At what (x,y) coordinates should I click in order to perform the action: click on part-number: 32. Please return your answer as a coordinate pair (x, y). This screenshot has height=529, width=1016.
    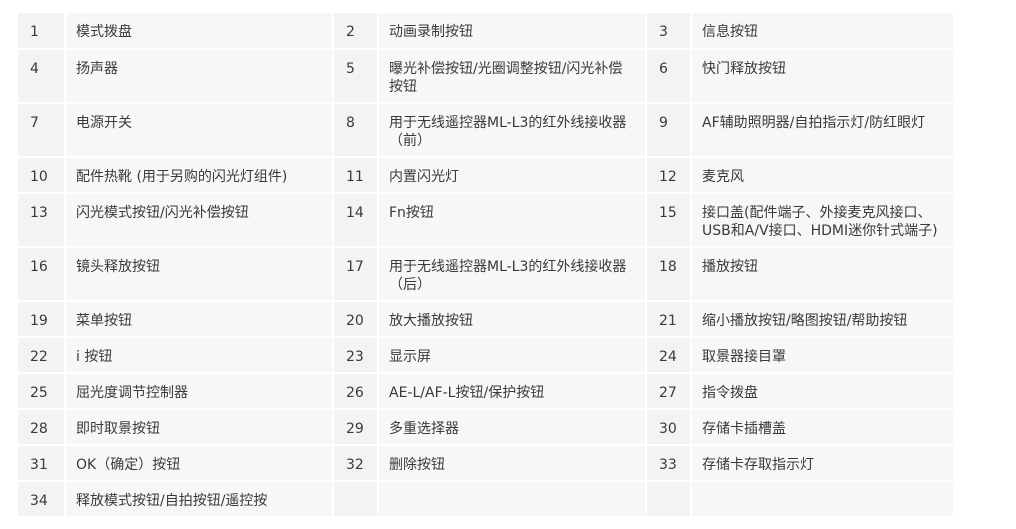
    Looking at the image, I should click on (356, 463).